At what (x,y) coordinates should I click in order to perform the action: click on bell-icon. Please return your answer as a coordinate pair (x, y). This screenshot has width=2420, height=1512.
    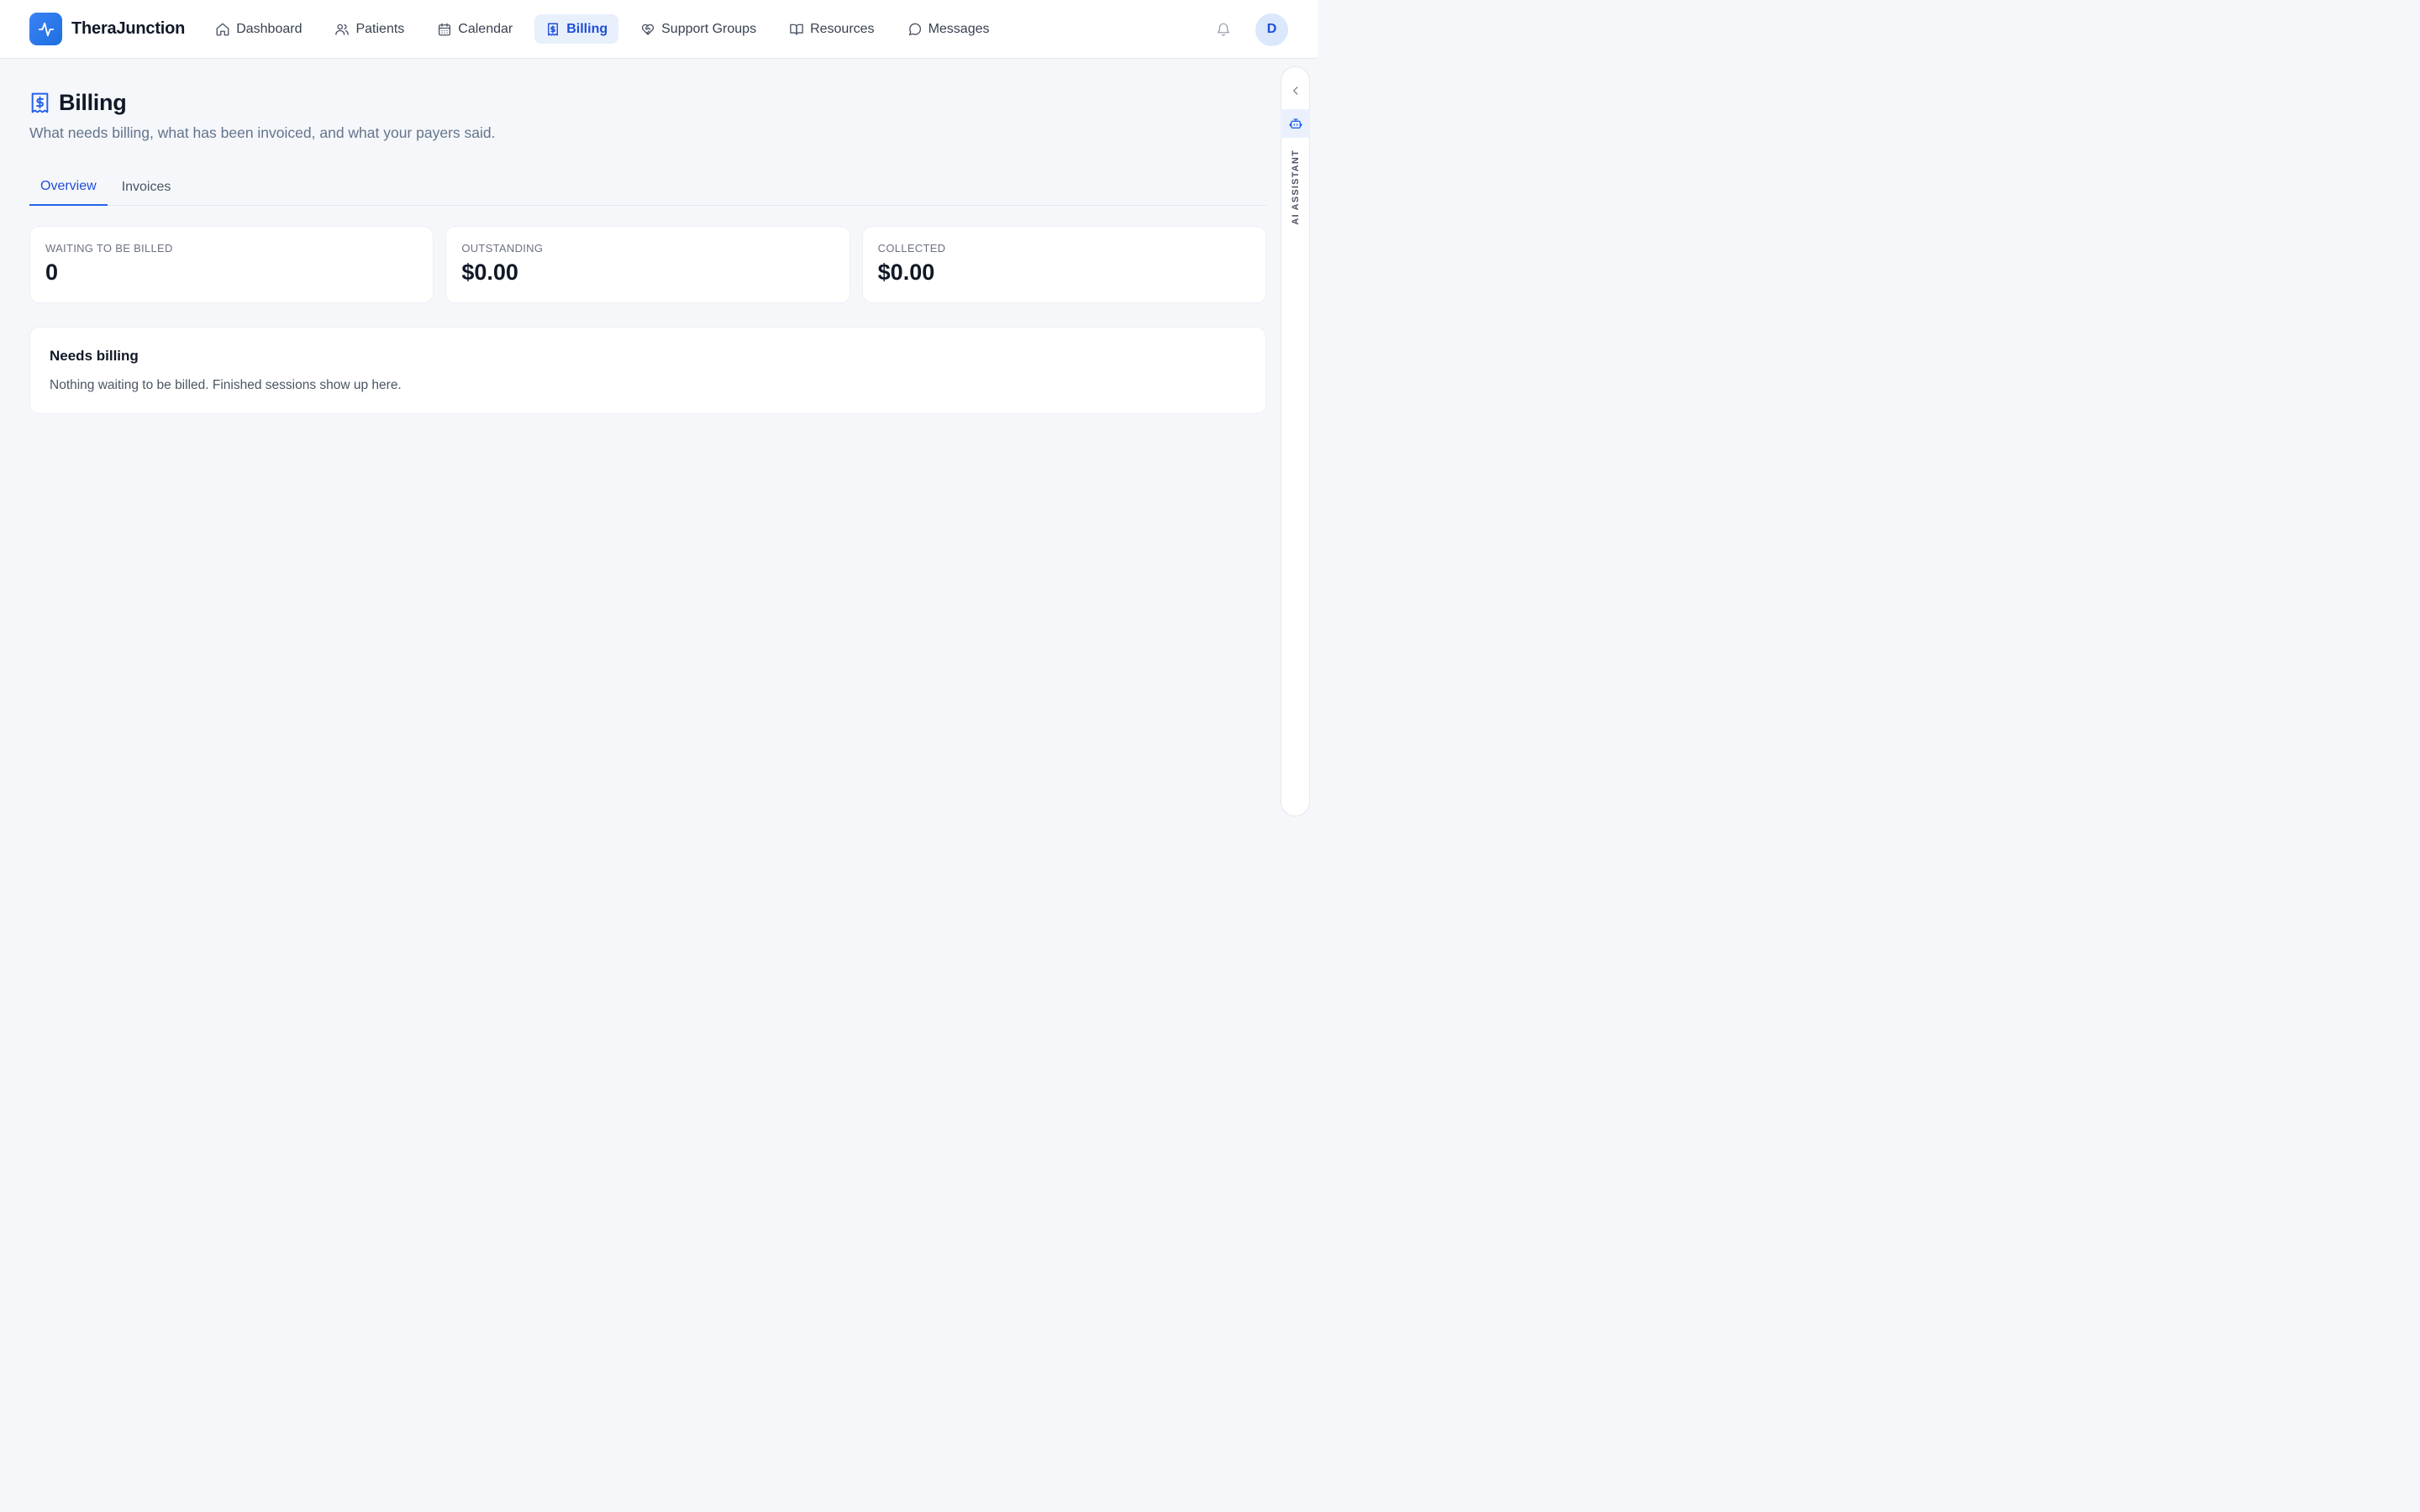
    Looking at the image, I should click on (1224, 29).